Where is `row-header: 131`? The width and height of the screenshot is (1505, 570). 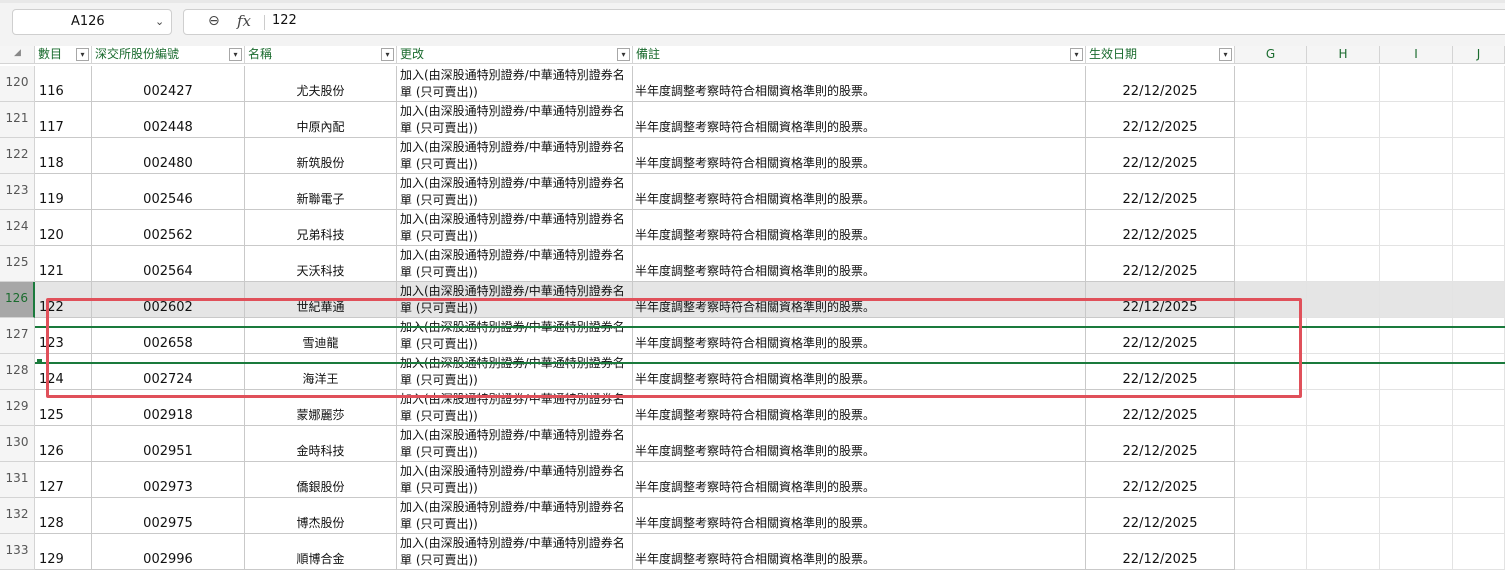
row-header: 131 is located at coordinates (17, 480).